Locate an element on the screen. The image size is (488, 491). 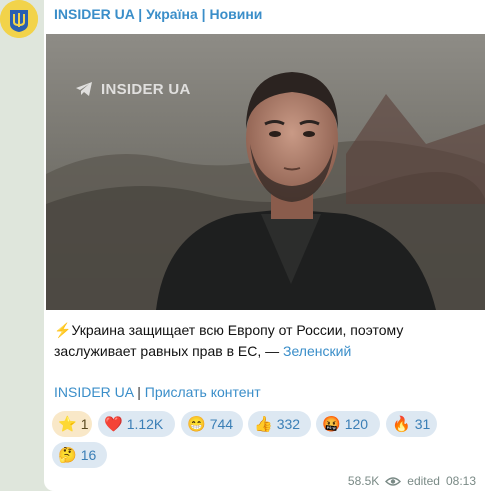
reaction-angry: 🤬 120 is located at coordinates (348, 424).